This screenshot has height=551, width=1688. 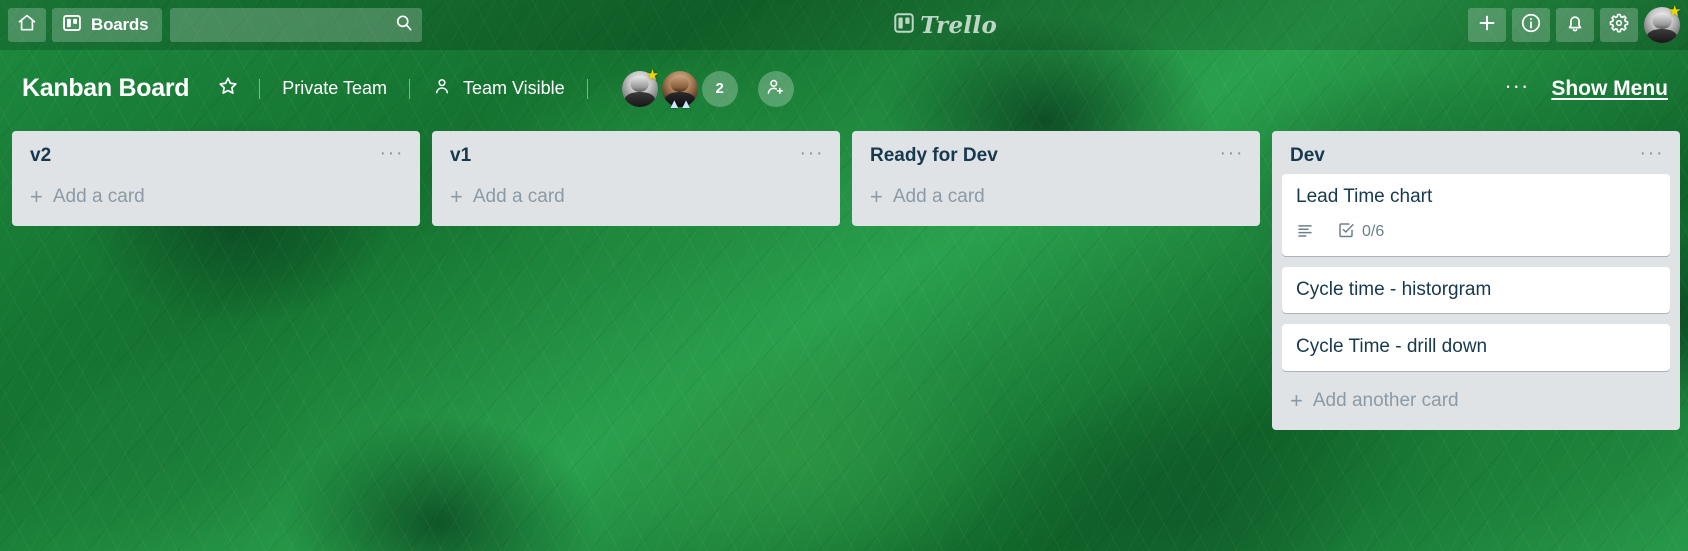 What do you see at coordinates (201, 156) in the screenshot?
I see `list-title: v2` at bounding box center [201, 156].